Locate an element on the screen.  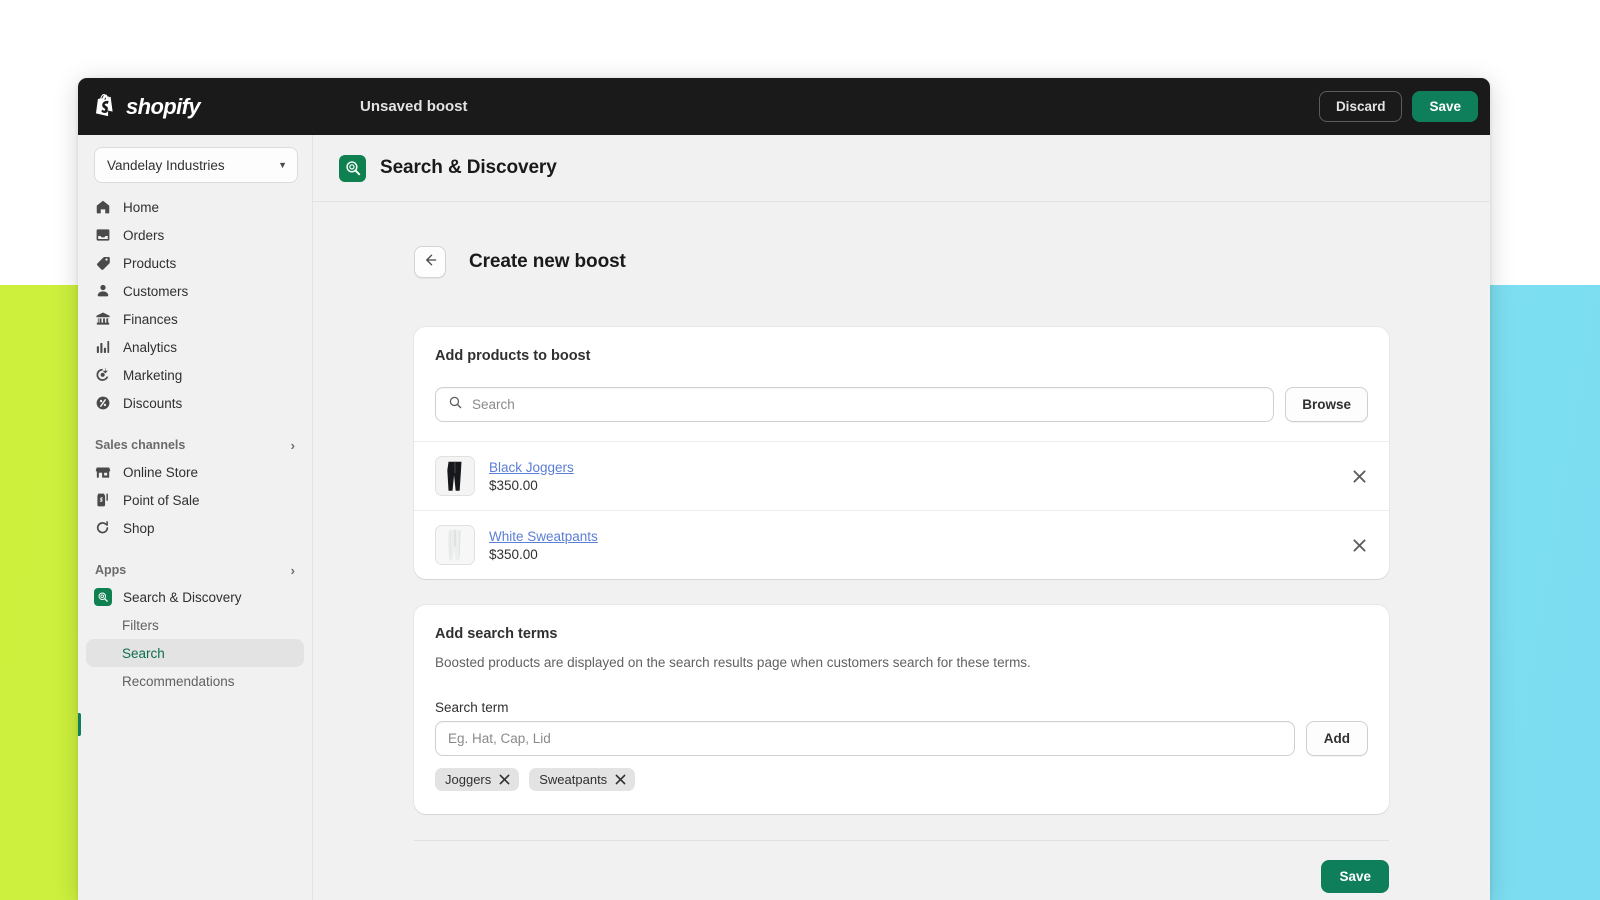
black-joggers-thumb is located at coordinates (455, 476).